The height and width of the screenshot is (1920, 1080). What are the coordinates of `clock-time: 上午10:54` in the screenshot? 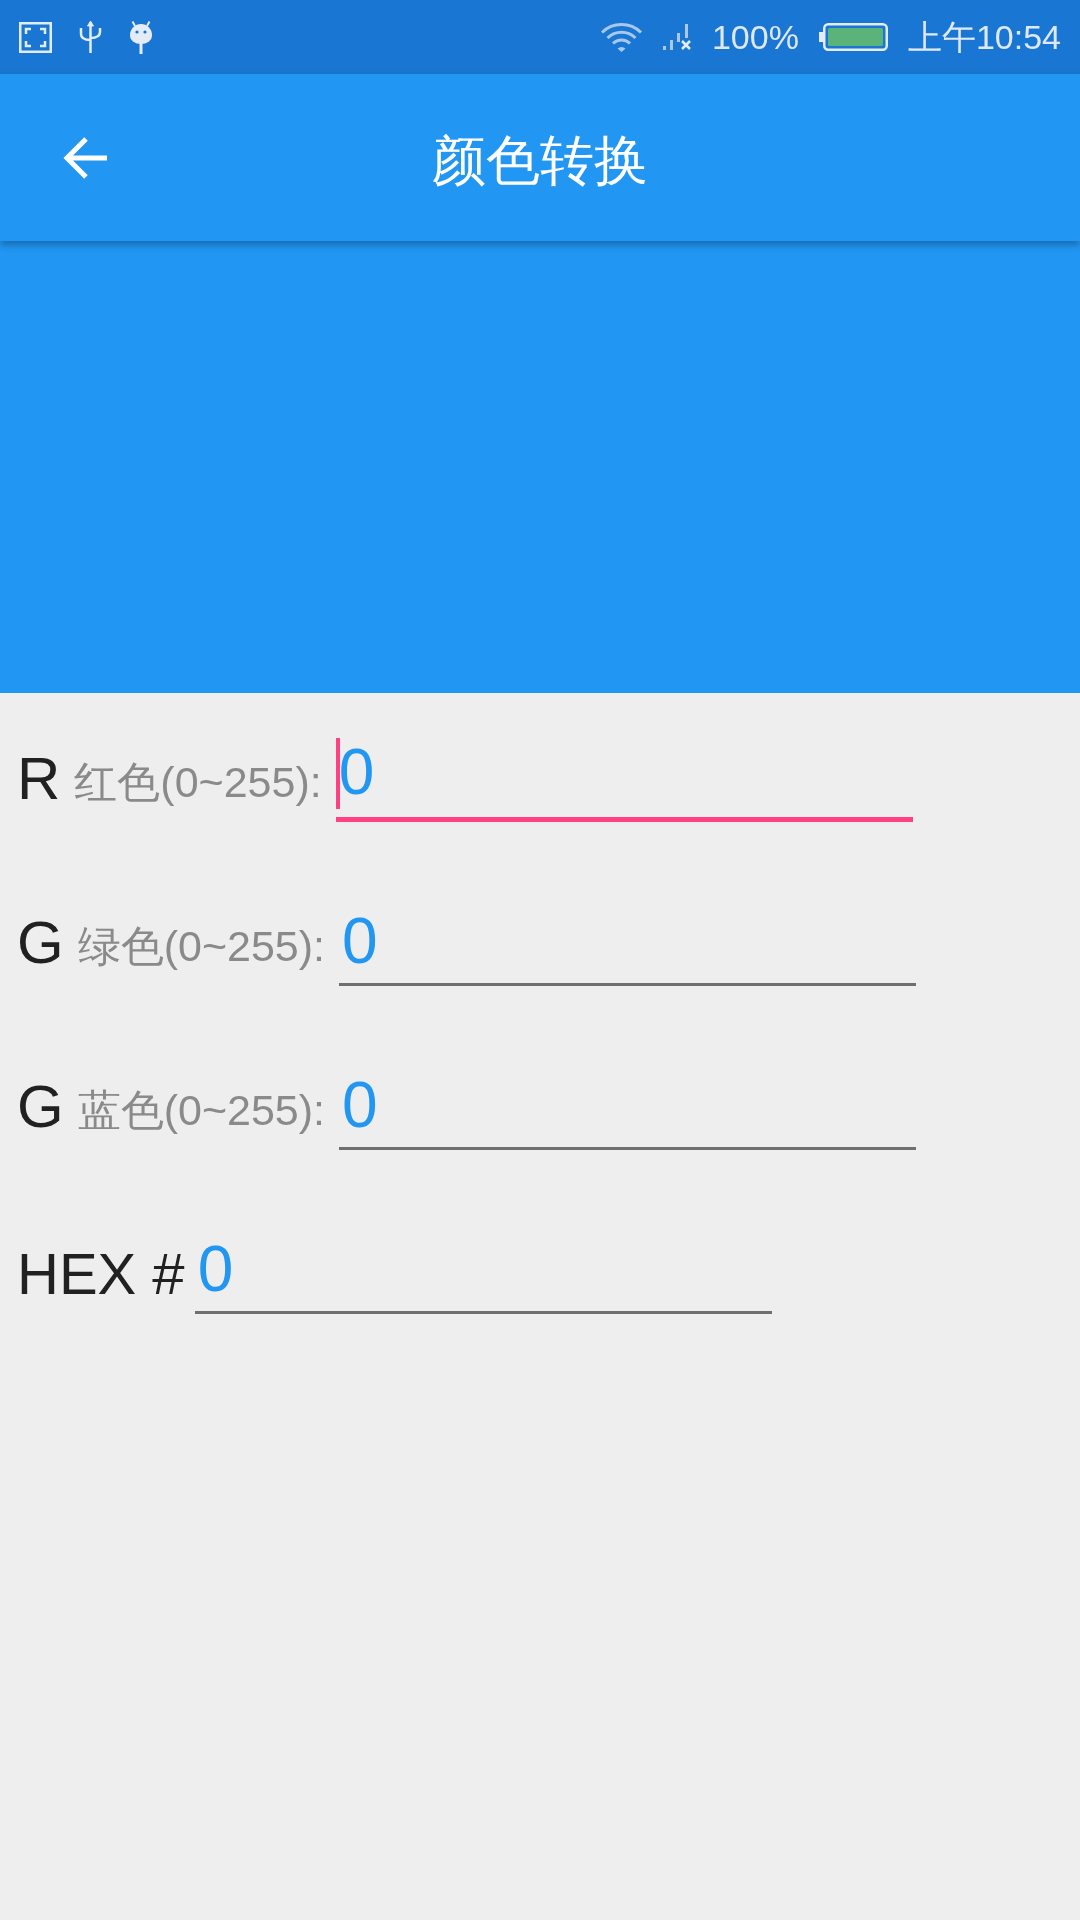 It's located at (984, 37).